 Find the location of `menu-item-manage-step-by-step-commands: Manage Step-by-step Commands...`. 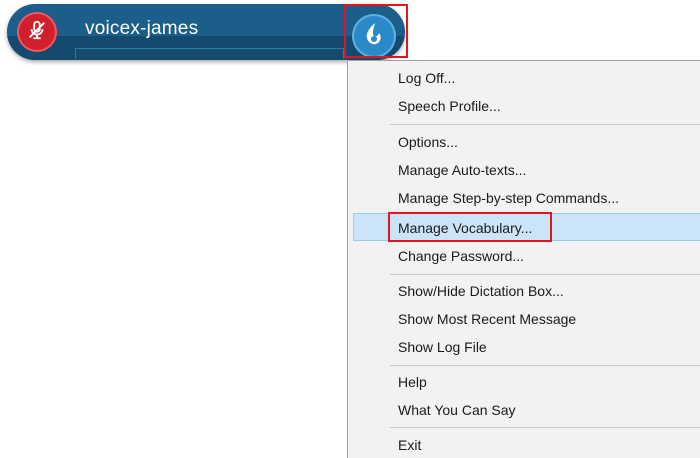

menu-item-manage-step-by-step-commands: Manage Step-by-step Commands... is located at coordinates (524, 198).